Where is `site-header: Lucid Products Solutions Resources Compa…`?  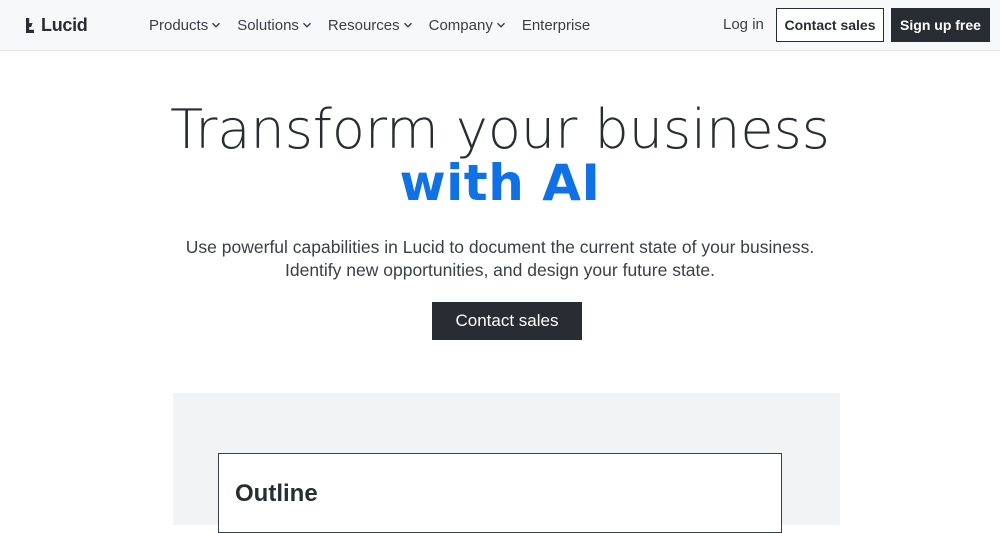 site-header: Lucid Products Solutions Resources Compa… is located at coordinates (500, 25).